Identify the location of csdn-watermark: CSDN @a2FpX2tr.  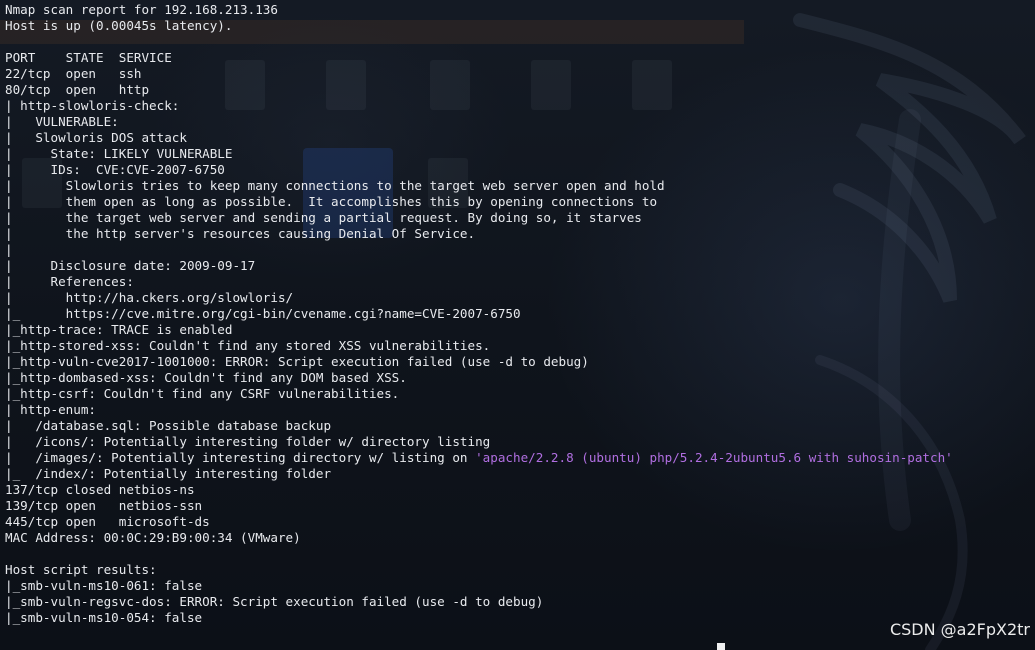
(959, 629).